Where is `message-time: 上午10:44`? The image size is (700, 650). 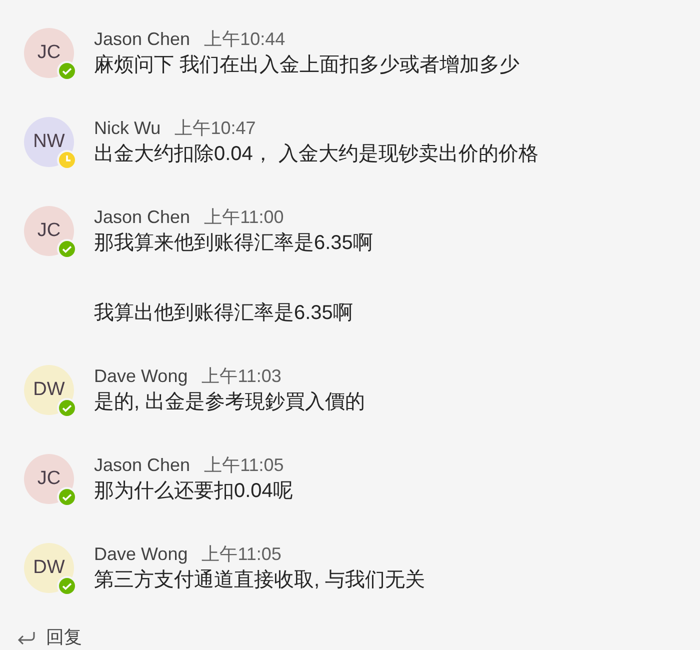 message-time: 上午10:44 is located at coordinates (245, 39).